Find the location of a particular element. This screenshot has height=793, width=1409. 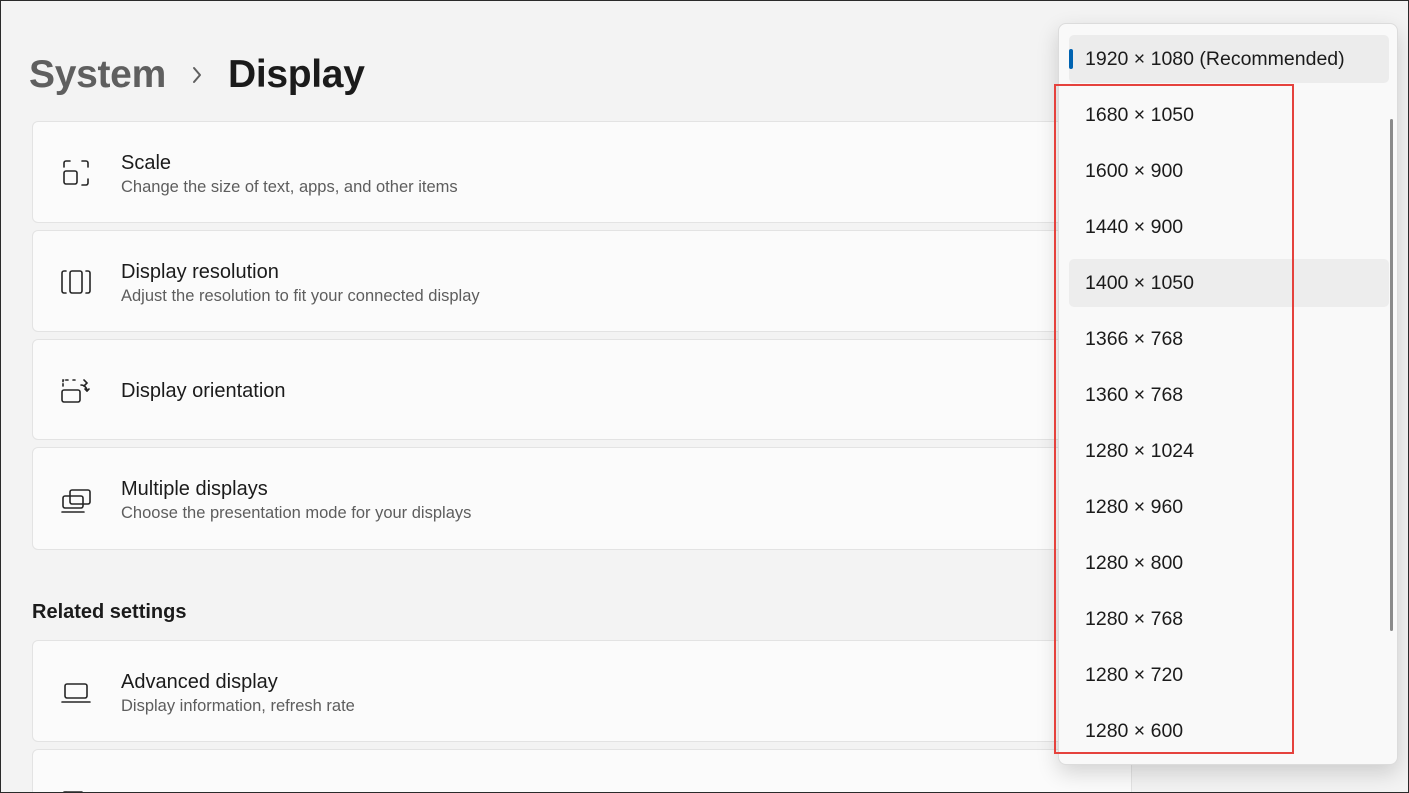

display-orientation-card: Display orientation is located at coordinates (582, 389).